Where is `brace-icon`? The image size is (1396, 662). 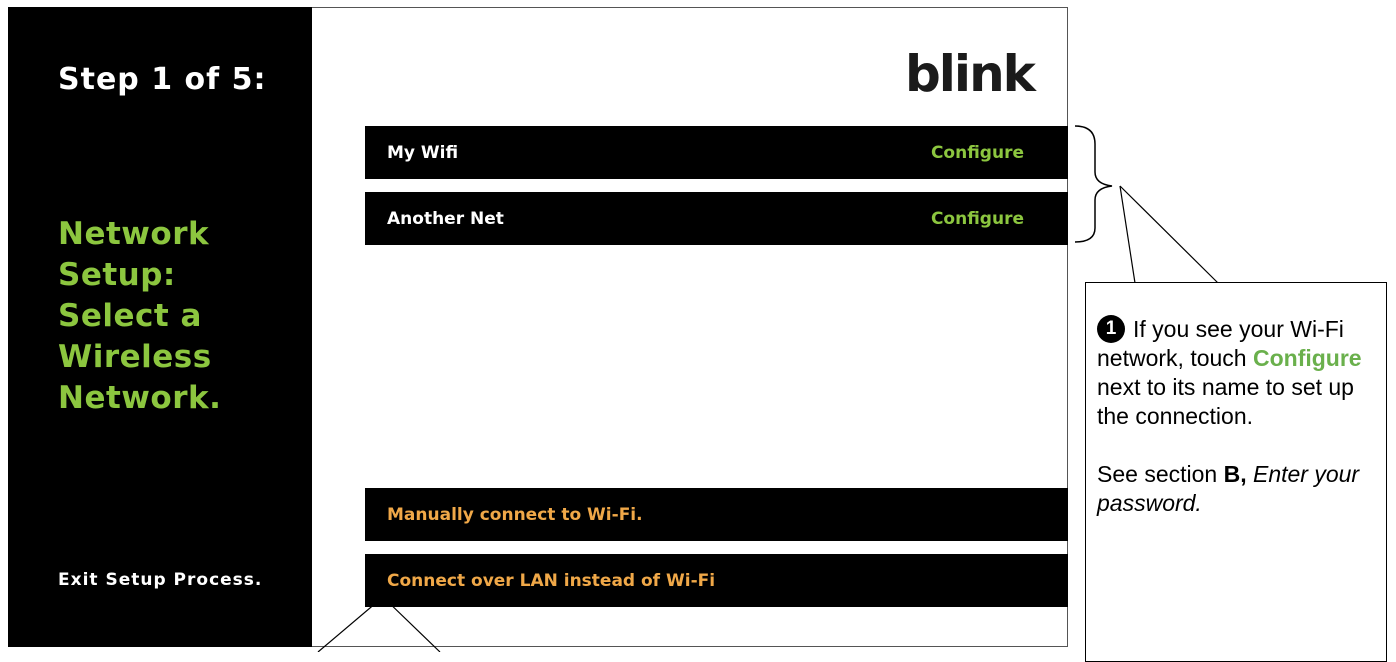 brace-icon is located at coordinates (1093, 184).